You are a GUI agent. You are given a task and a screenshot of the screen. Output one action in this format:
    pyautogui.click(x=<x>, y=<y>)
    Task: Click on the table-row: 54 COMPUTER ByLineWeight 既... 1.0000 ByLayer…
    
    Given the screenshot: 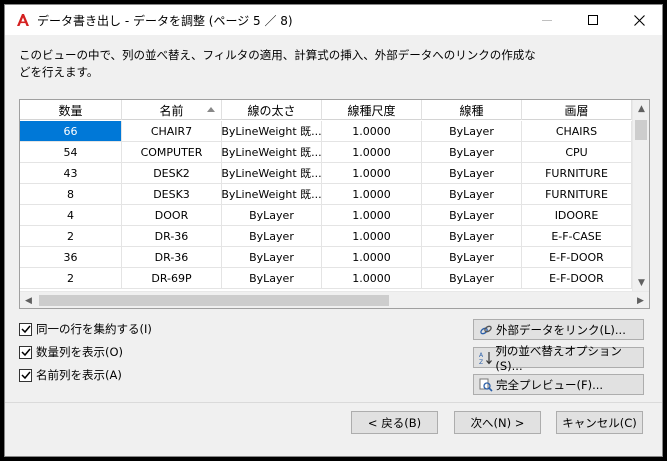 What is the action you would take?
    pyautogui.click(x=326, y=152)
    